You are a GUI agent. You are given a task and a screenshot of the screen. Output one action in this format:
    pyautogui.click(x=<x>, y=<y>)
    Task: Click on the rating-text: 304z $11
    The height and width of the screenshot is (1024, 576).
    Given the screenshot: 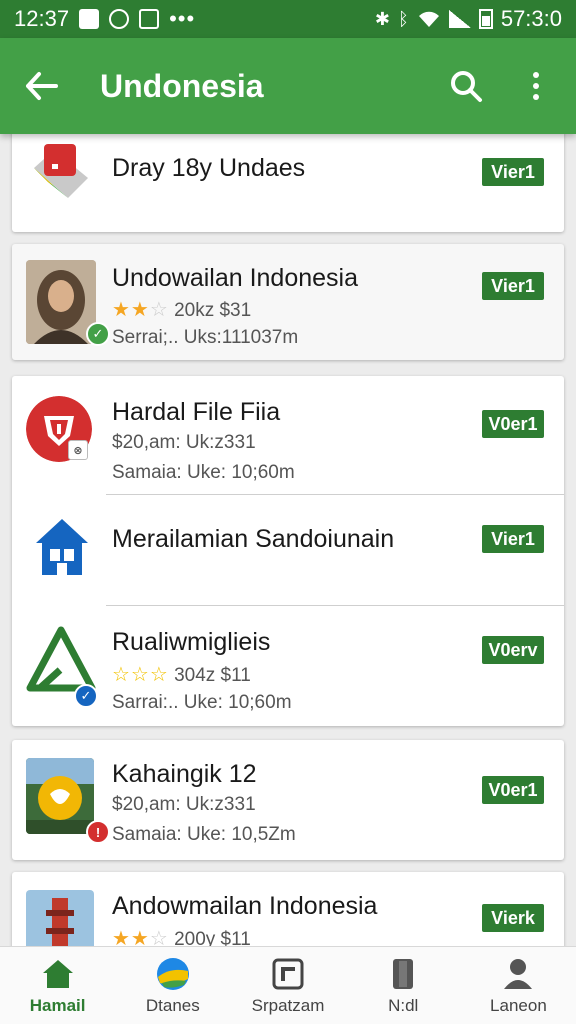 What is the action you would take?
    pyautogui.click(x=212, y=675)
    